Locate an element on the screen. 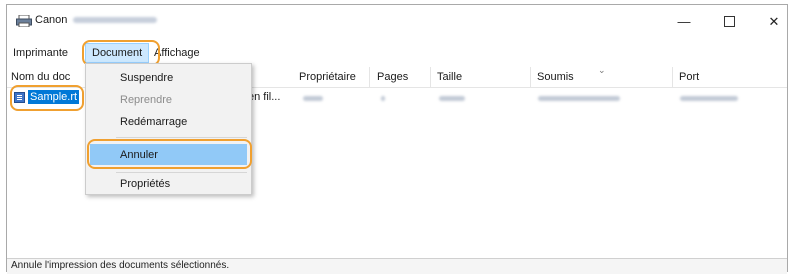 Image resolution: width=795 pixels, height=279 pixels. minimize-button: — is located at coordinates (684, 22).